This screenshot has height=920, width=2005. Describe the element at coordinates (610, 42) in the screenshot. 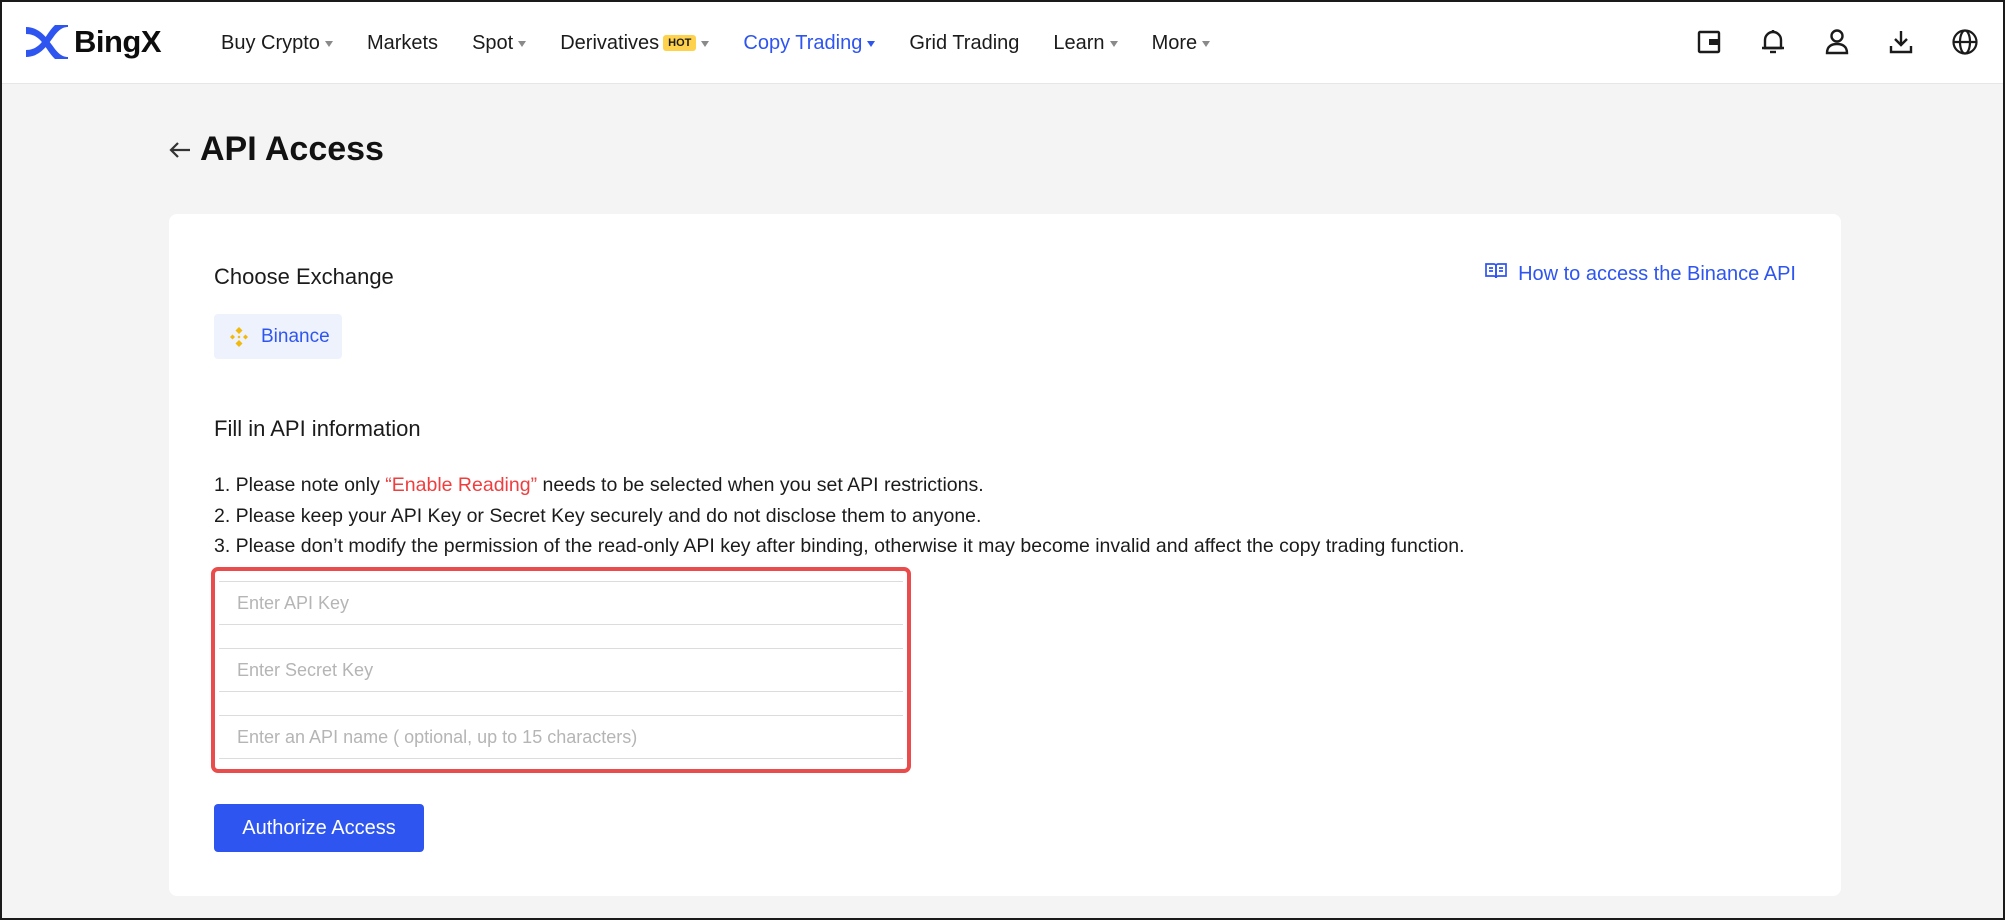

I see `nav-label: Derivatives` at that location.